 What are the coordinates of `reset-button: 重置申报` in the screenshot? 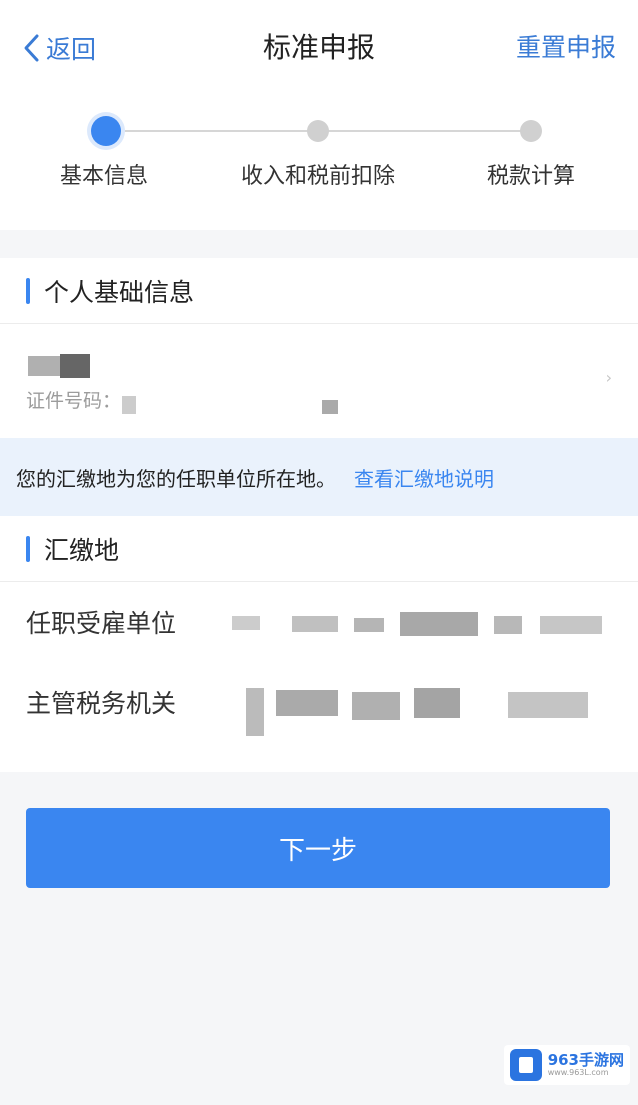 It's located at (566, 48).